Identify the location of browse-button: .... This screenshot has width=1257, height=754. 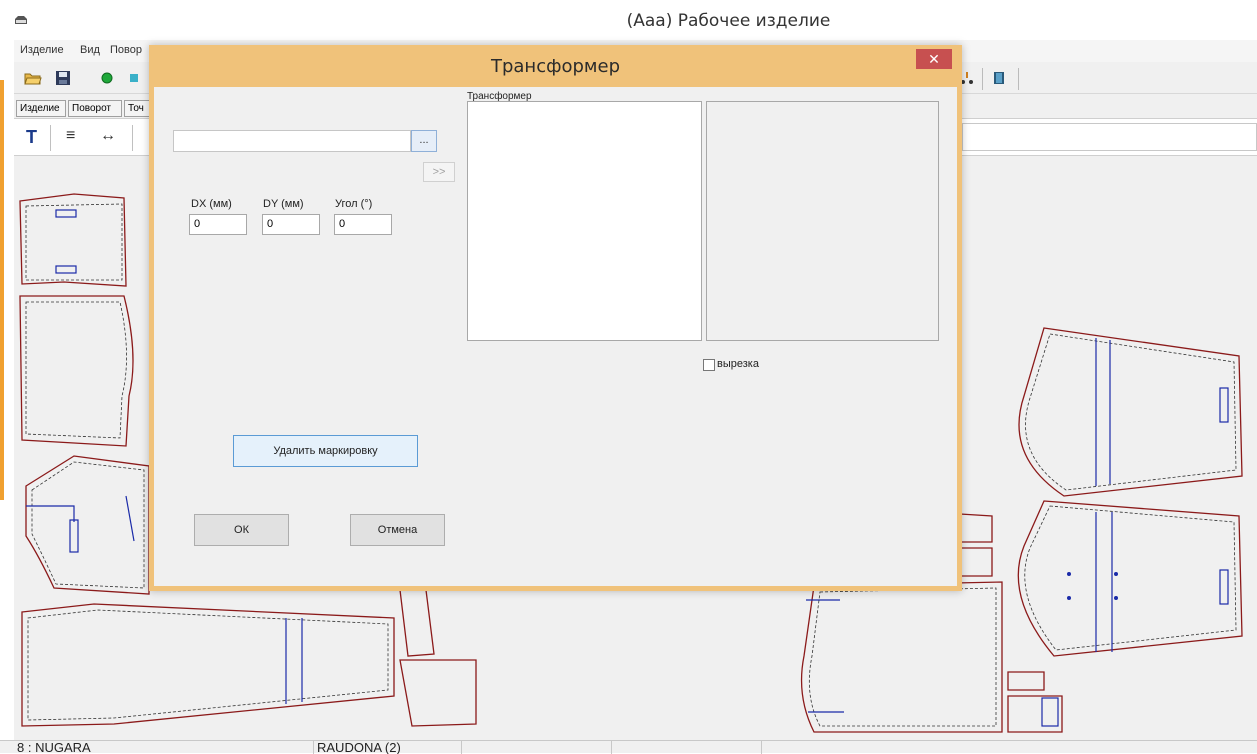
(424, 141).